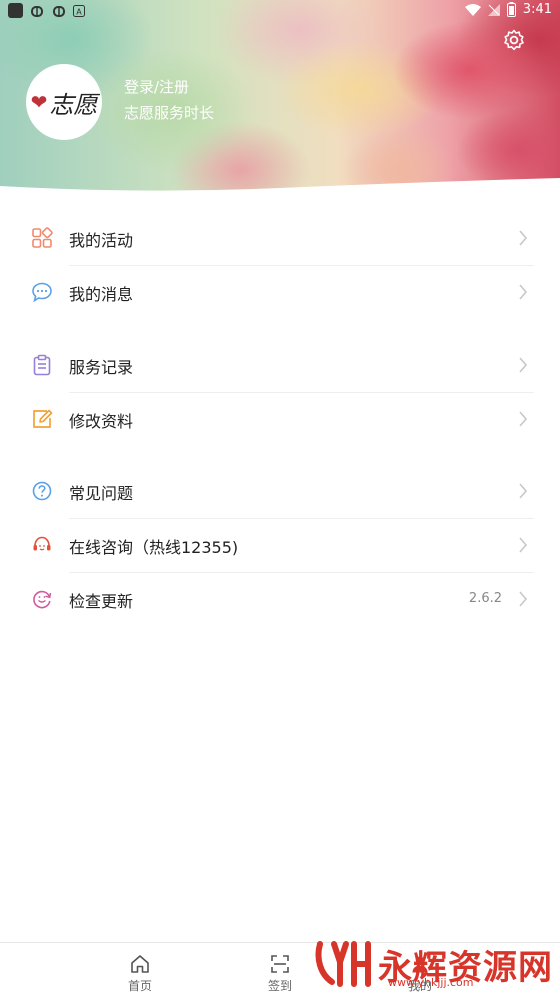 This screenshot has width=560, height=998. I want to click on svg-text: A, so click(79, 11).